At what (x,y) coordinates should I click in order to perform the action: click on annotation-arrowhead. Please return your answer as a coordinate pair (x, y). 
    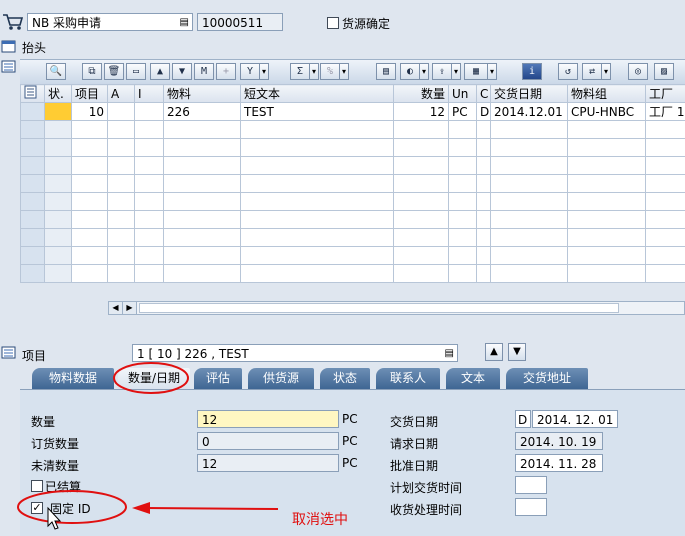
    Looking at the image, I should click on (141, 508).